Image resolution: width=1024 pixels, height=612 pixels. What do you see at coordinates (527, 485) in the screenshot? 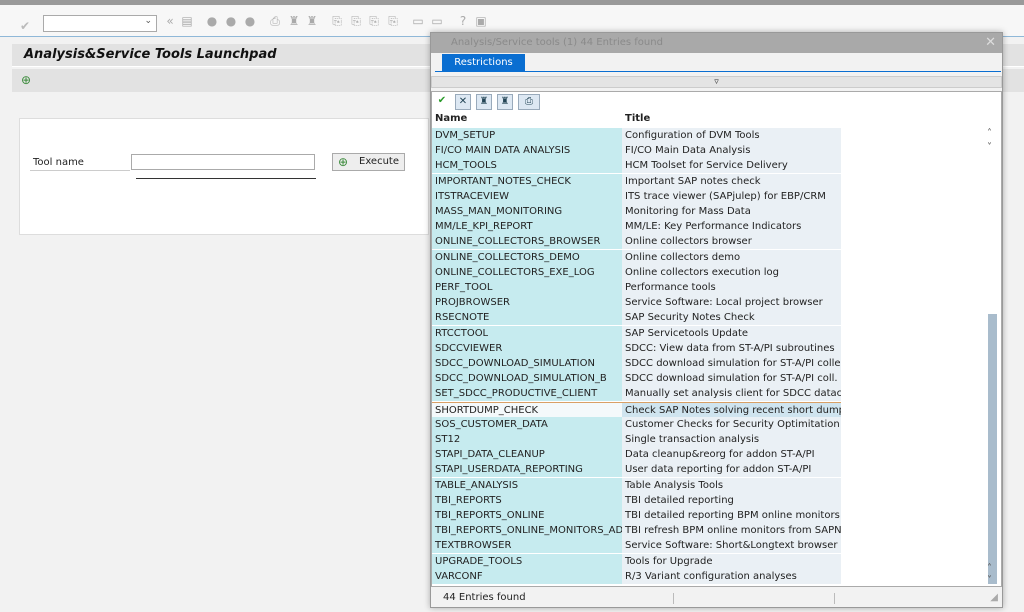
I see `cell-name: TABLE_ANALYSIS` at bounding box center [527, 485].